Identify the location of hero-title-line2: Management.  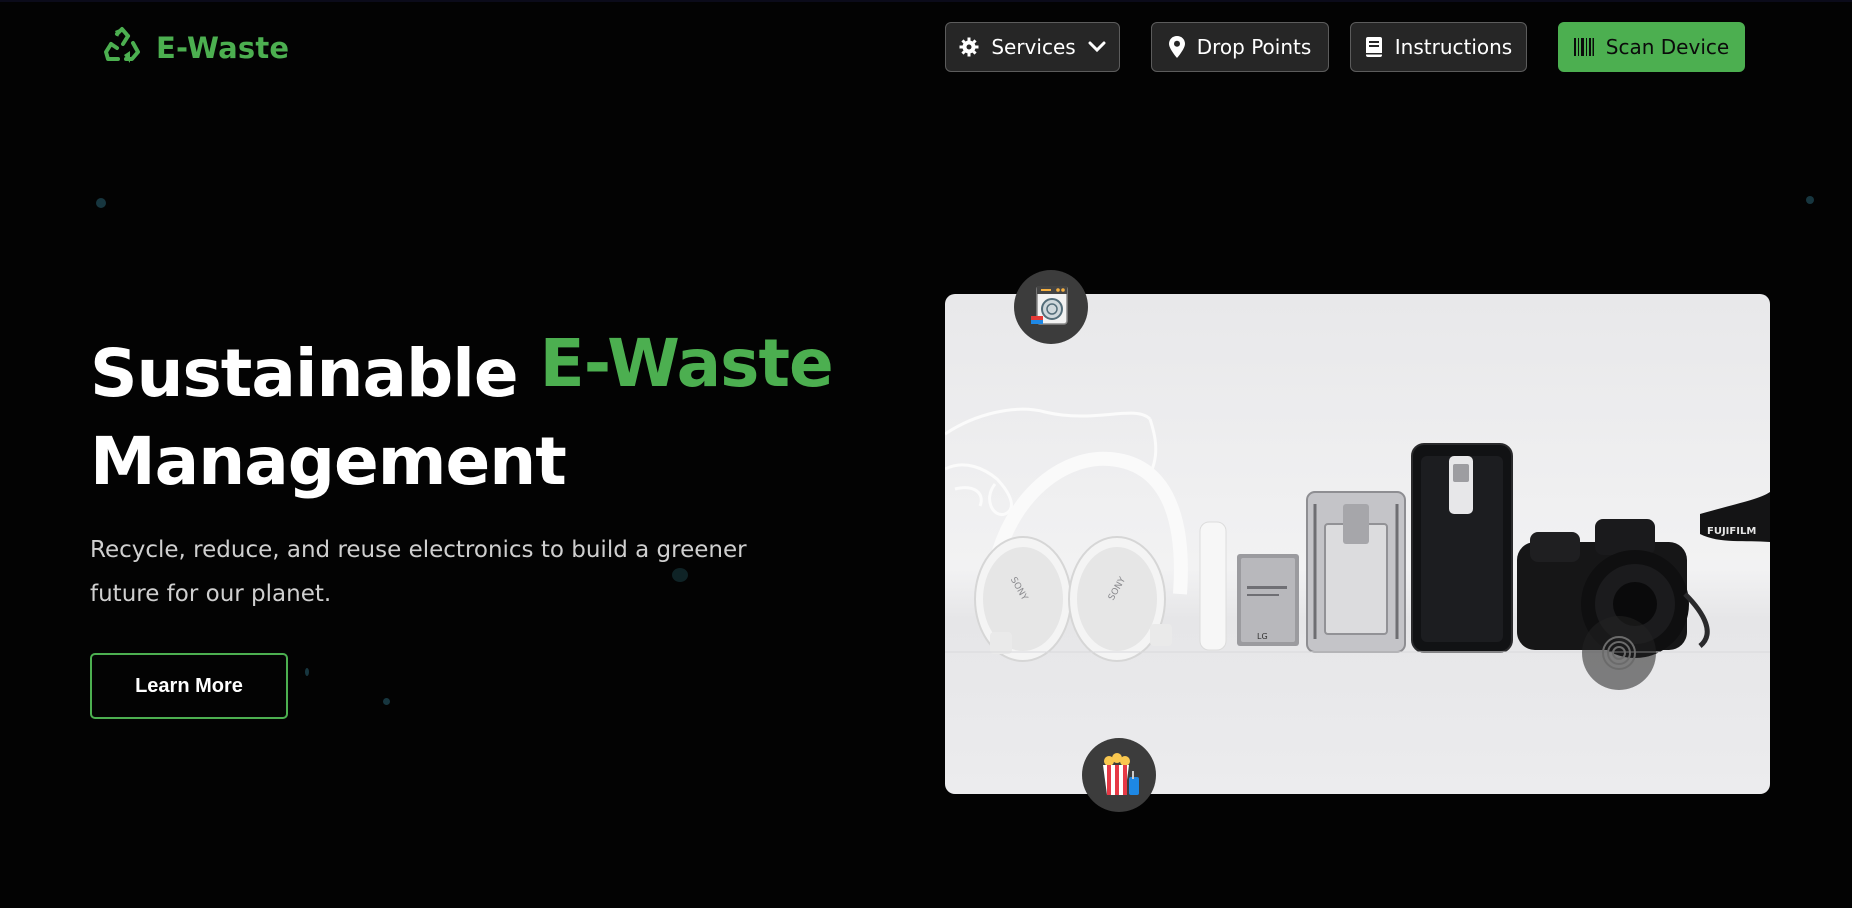
(328, 461).